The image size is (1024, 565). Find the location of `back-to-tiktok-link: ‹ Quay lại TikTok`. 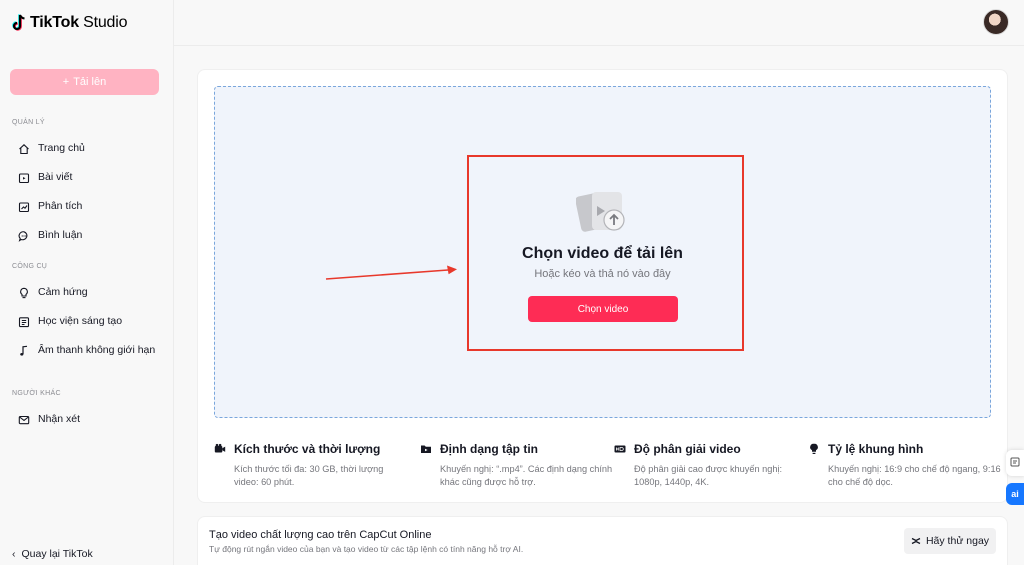

back-to-tiktok-link: ‹ Quay lại TikTok is located at coordinates (52, 554).